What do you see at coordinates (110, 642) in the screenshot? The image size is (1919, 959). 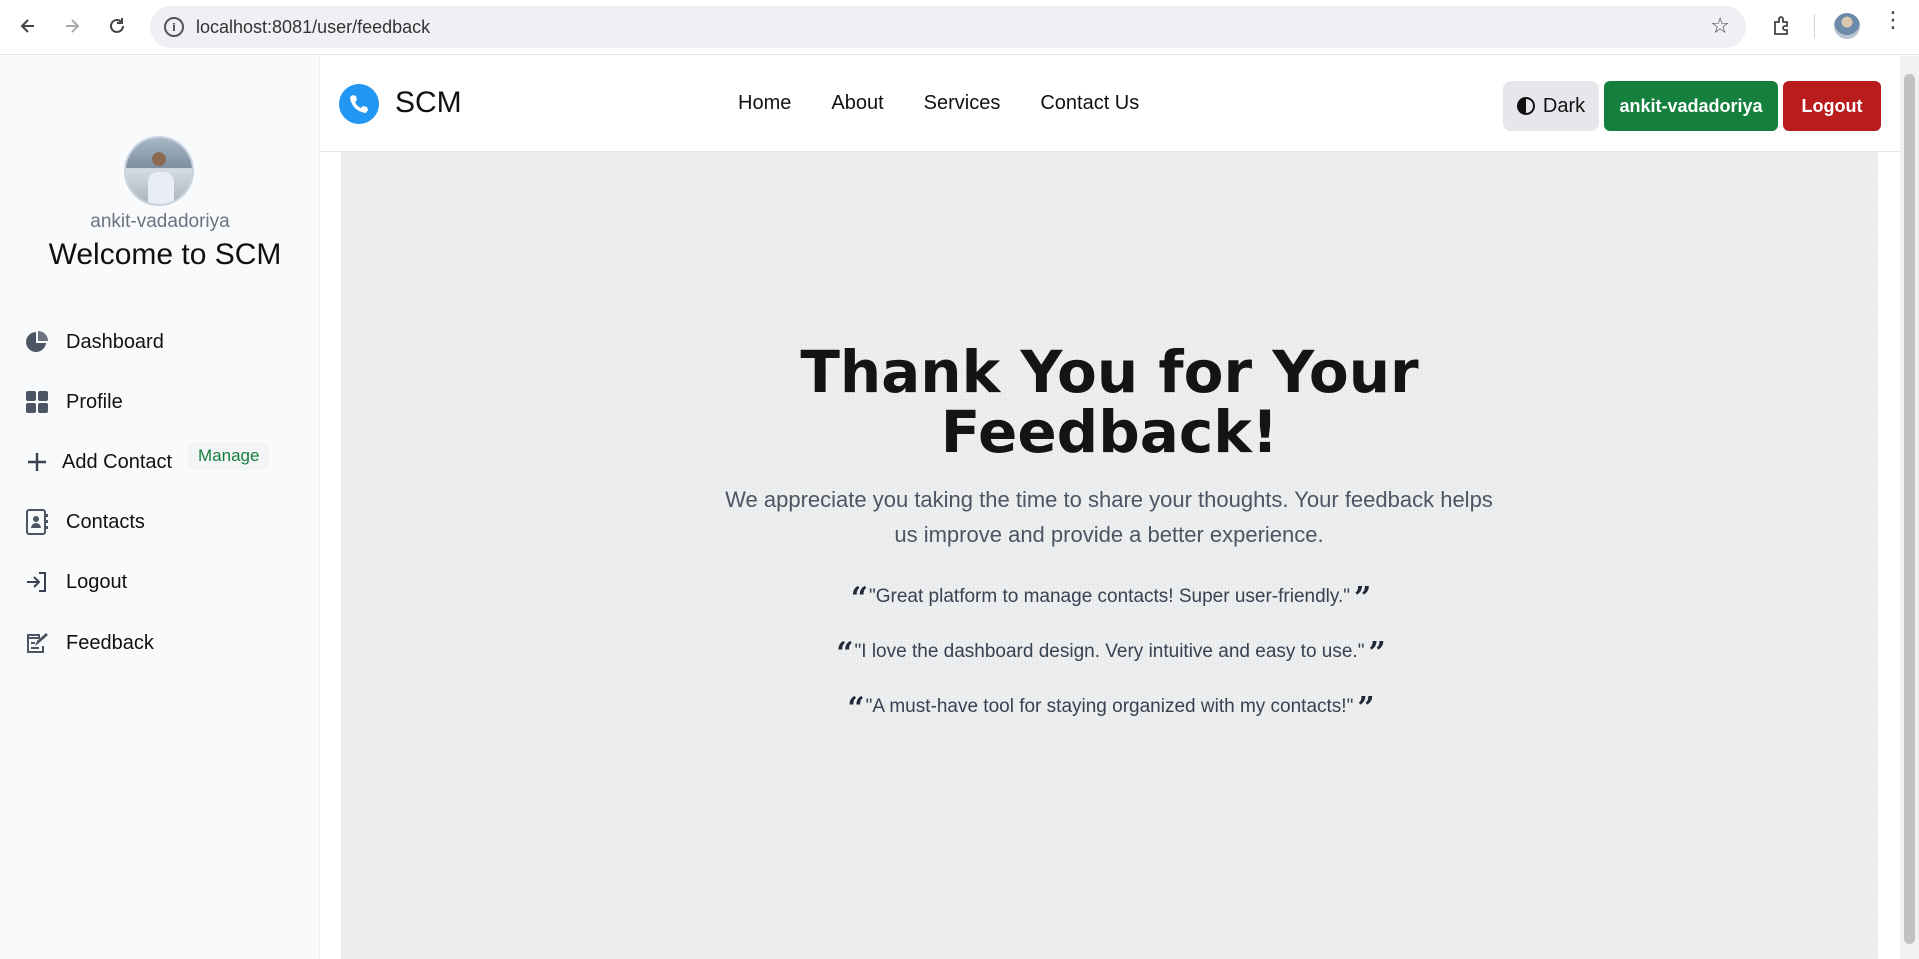 I see `sidebar-item-label: Feedback` at bounding box center [110, 642].